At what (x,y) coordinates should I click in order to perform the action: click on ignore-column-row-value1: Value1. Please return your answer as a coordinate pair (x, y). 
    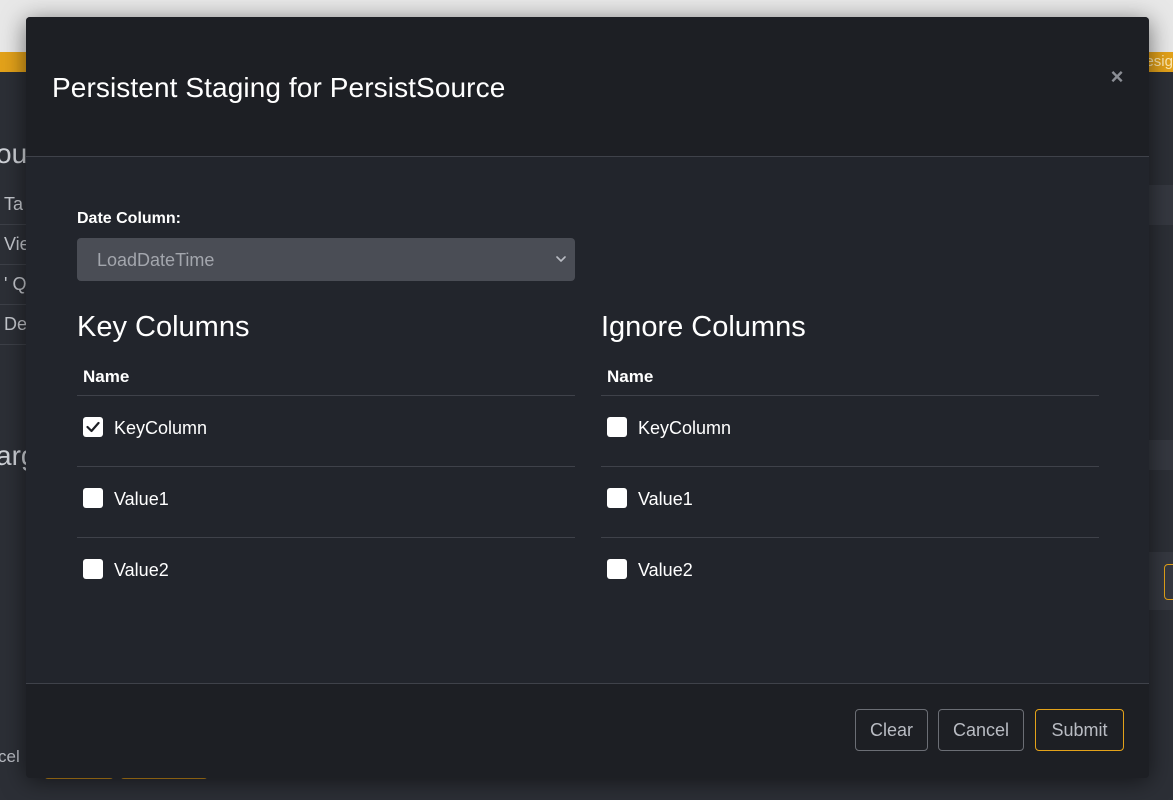
    Looking at the image, I should click on (850, 502).